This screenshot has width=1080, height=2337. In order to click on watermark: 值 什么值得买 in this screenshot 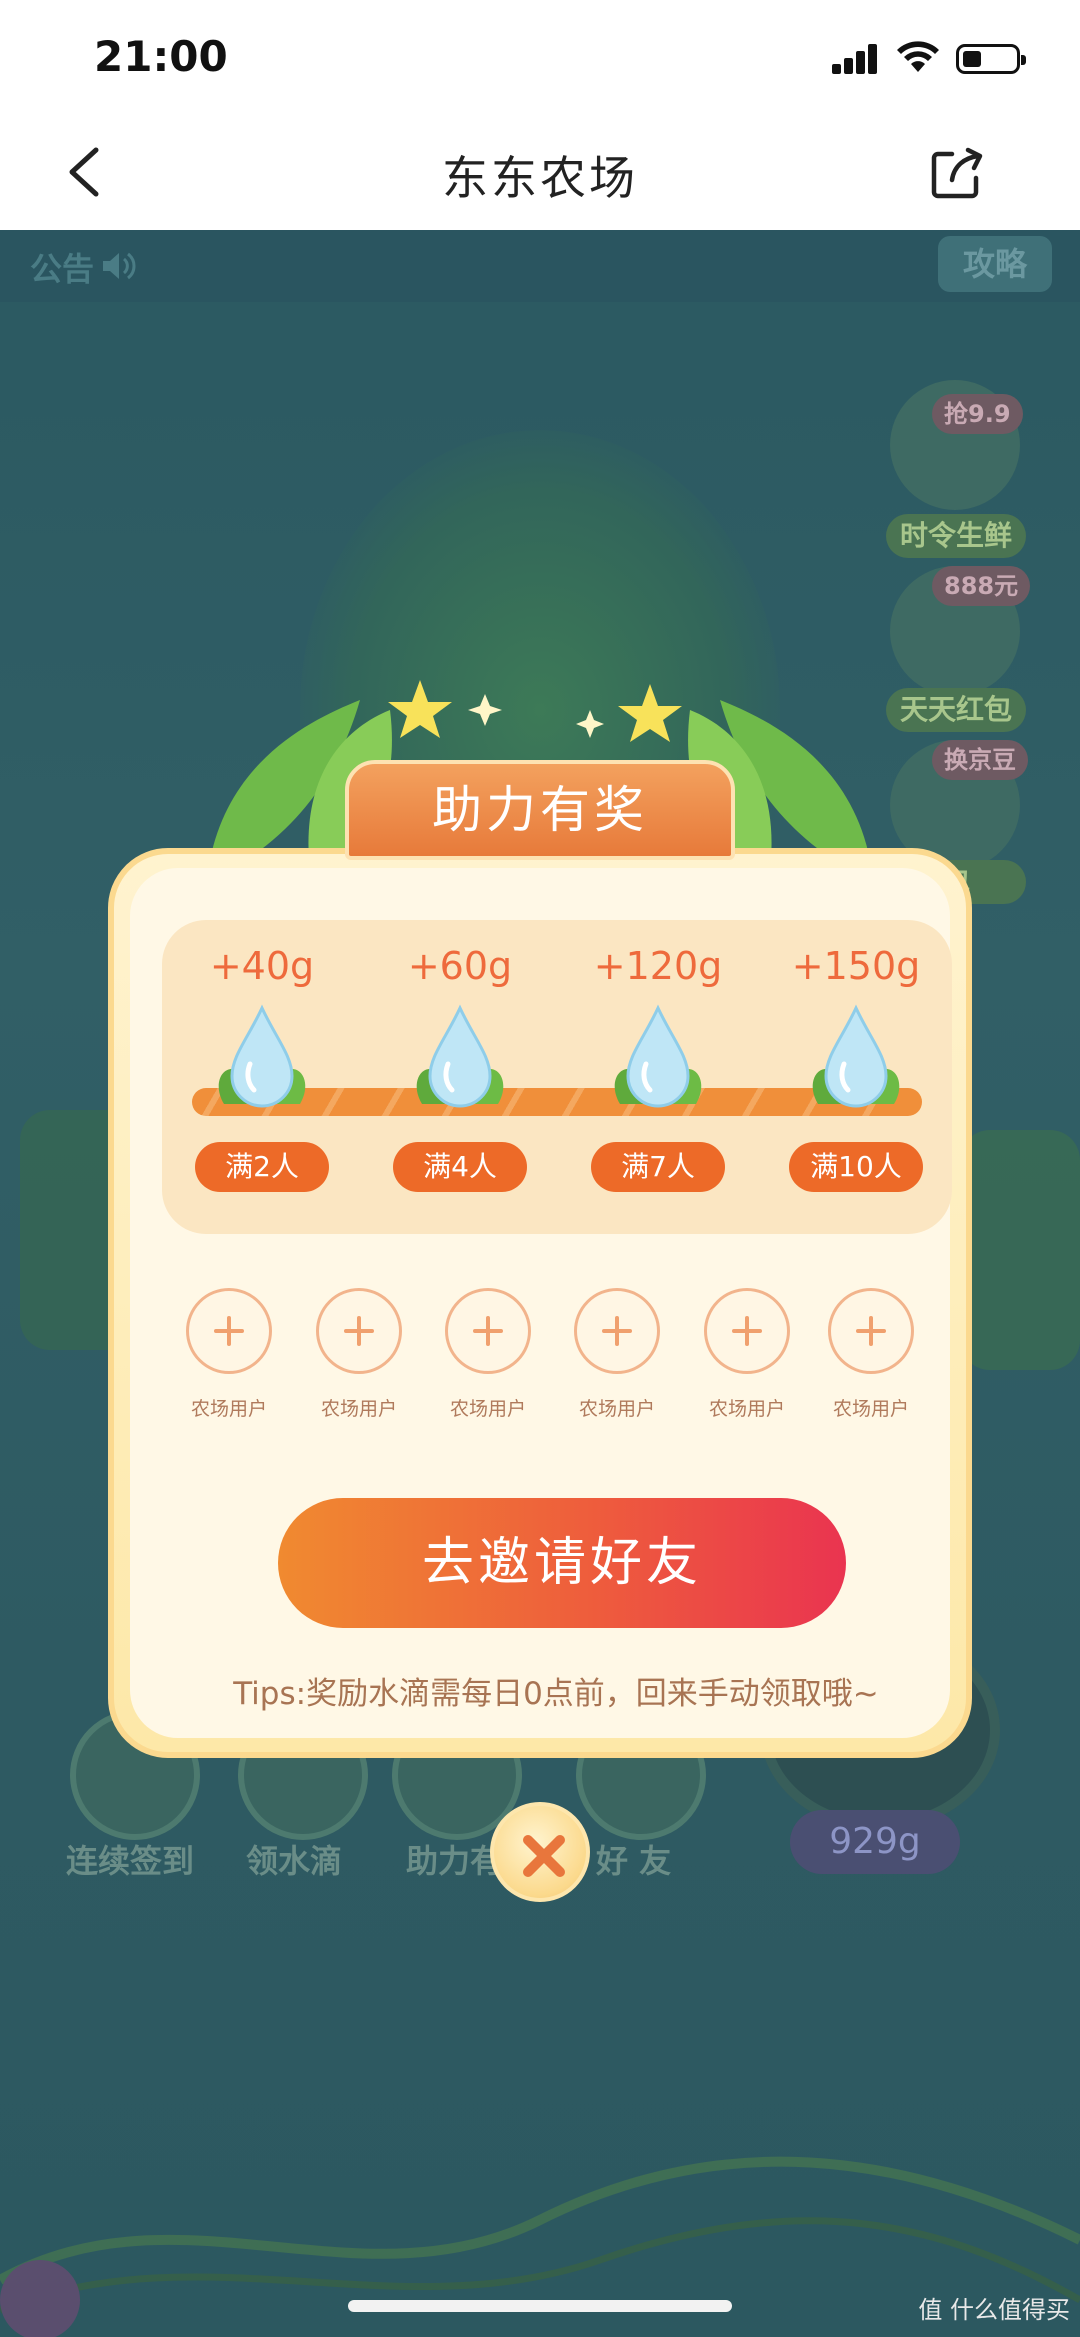, I will do `click(994, 2310)`.